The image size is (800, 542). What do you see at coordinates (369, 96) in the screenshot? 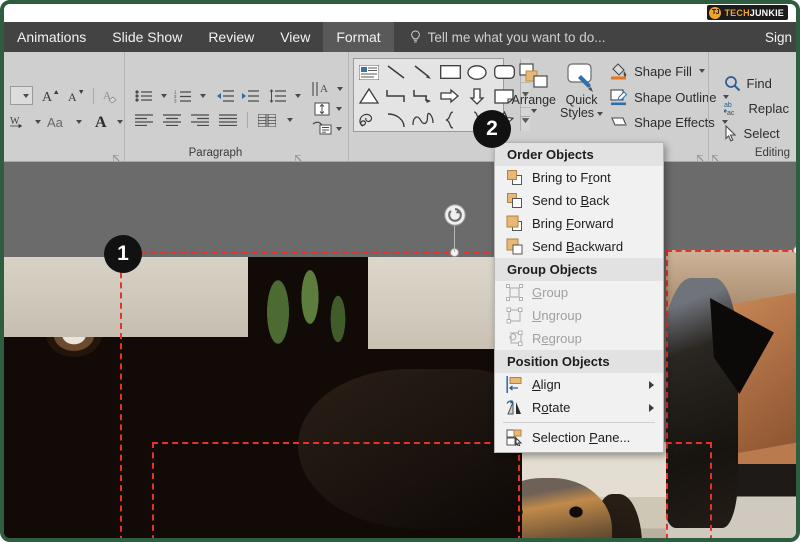
I see `triangle-shape` at bounding box center [369, 96].